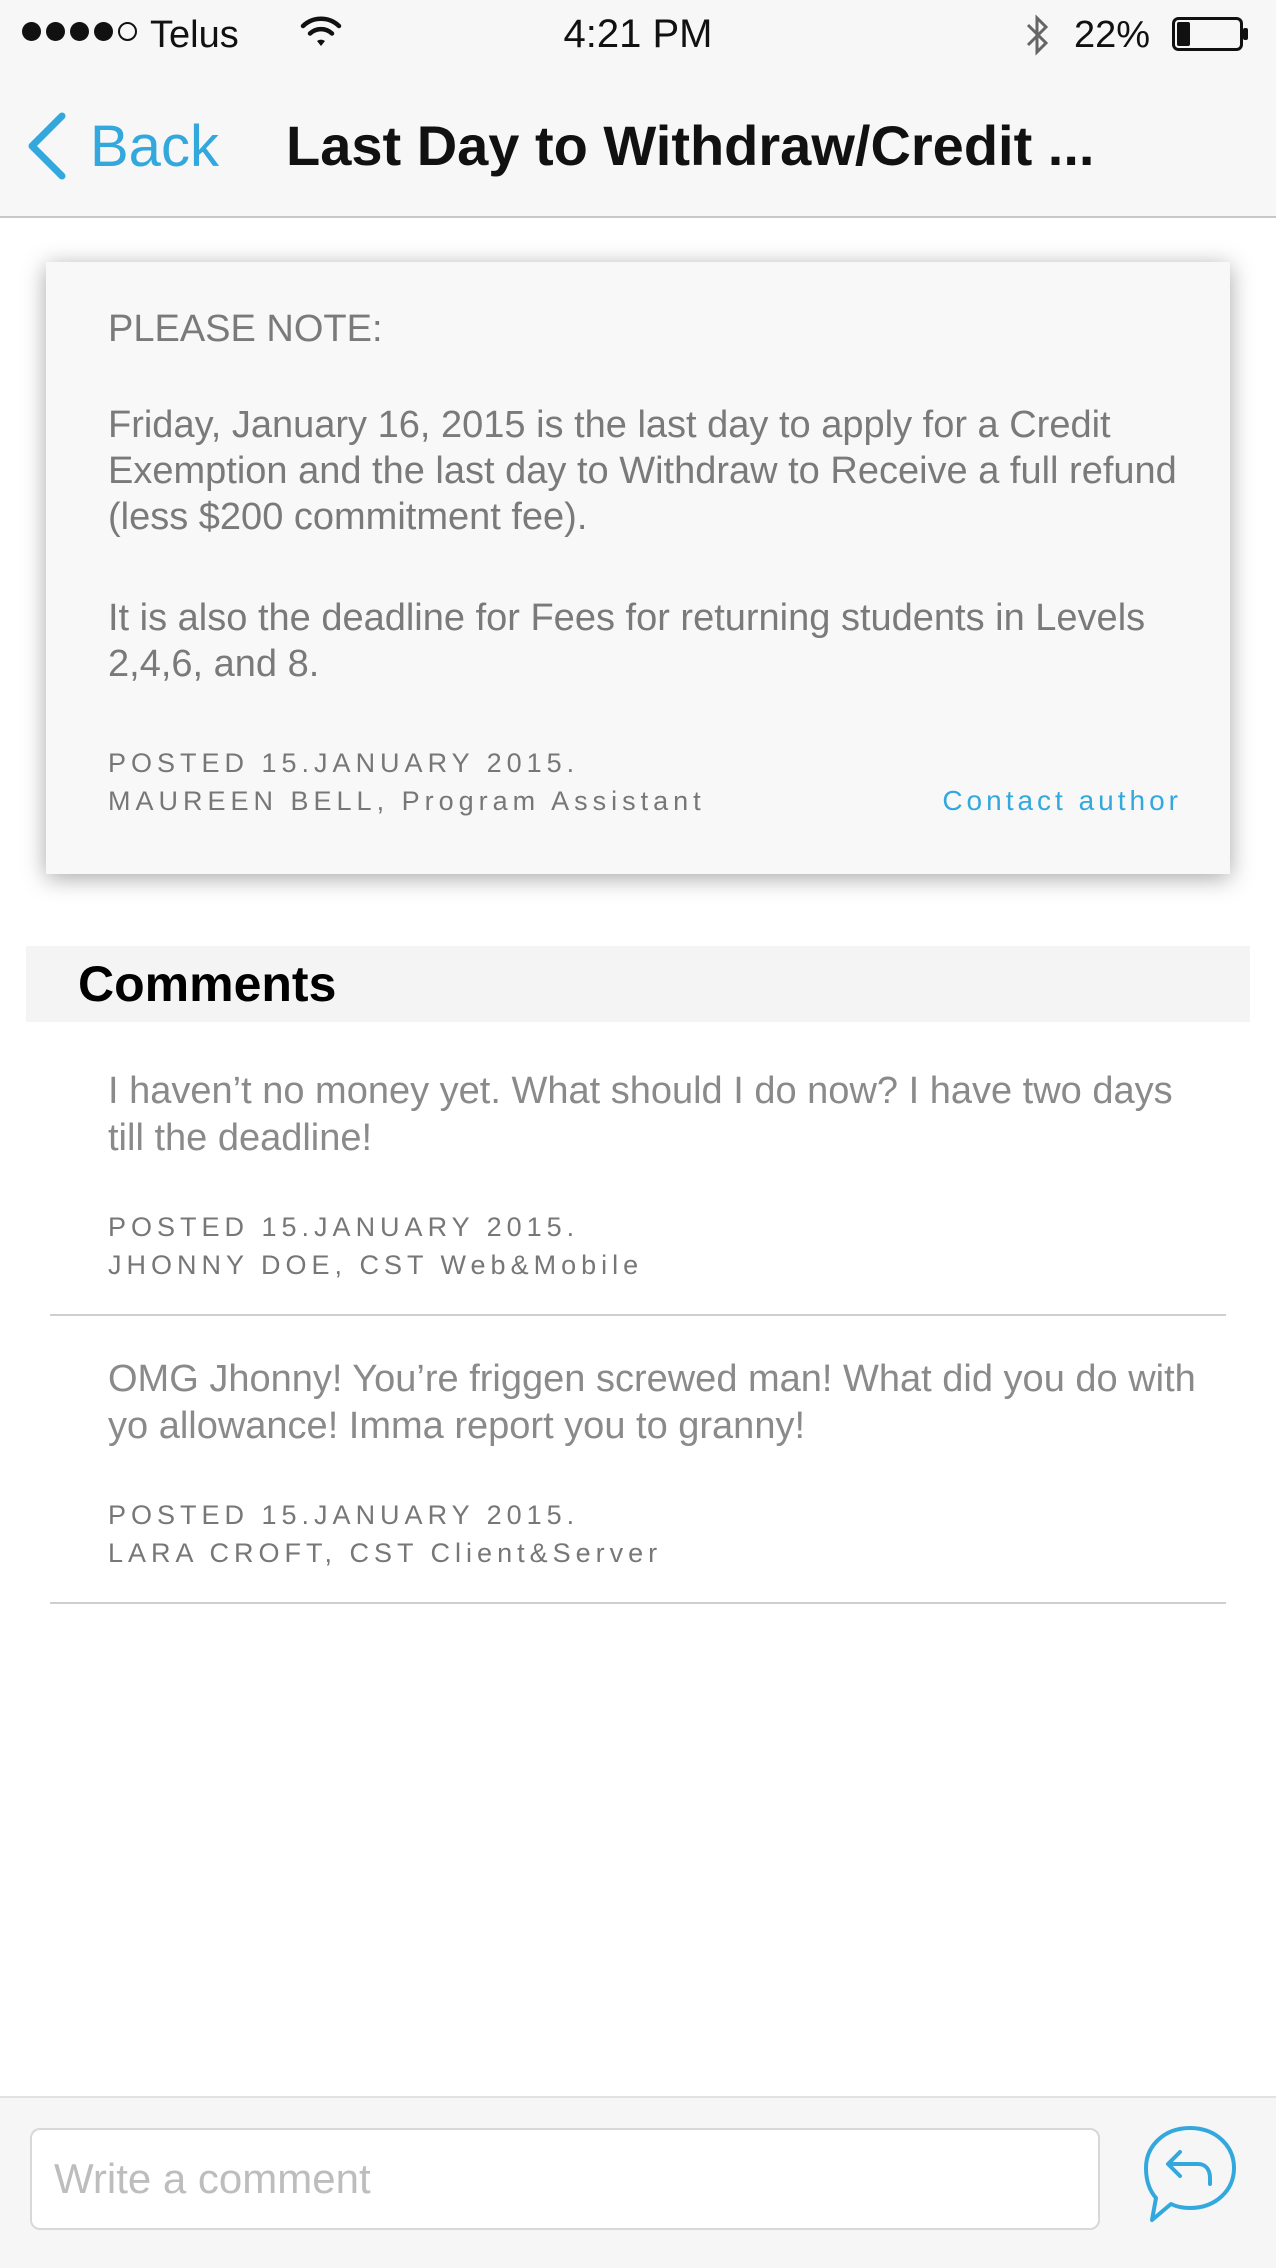  I want to click on status-bar: Telus 4:21 PM 22%, so click(638, 36).